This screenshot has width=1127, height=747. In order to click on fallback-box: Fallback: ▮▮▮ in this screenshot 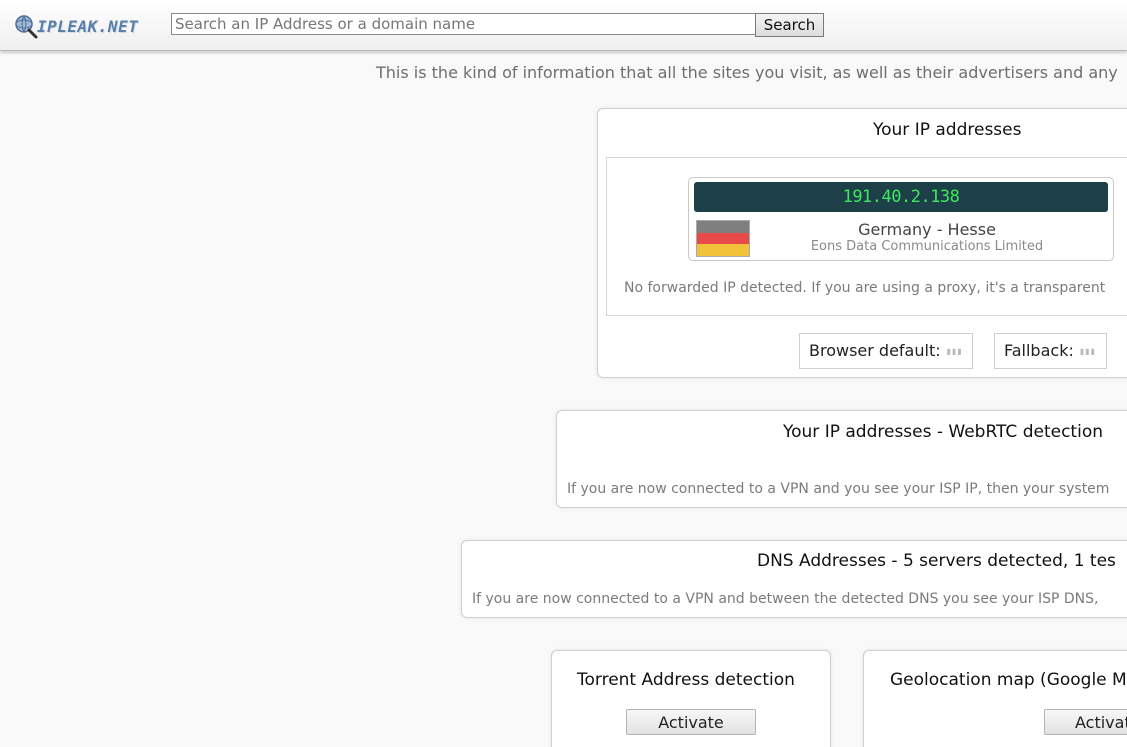, I will do `click(1050, 351)`.